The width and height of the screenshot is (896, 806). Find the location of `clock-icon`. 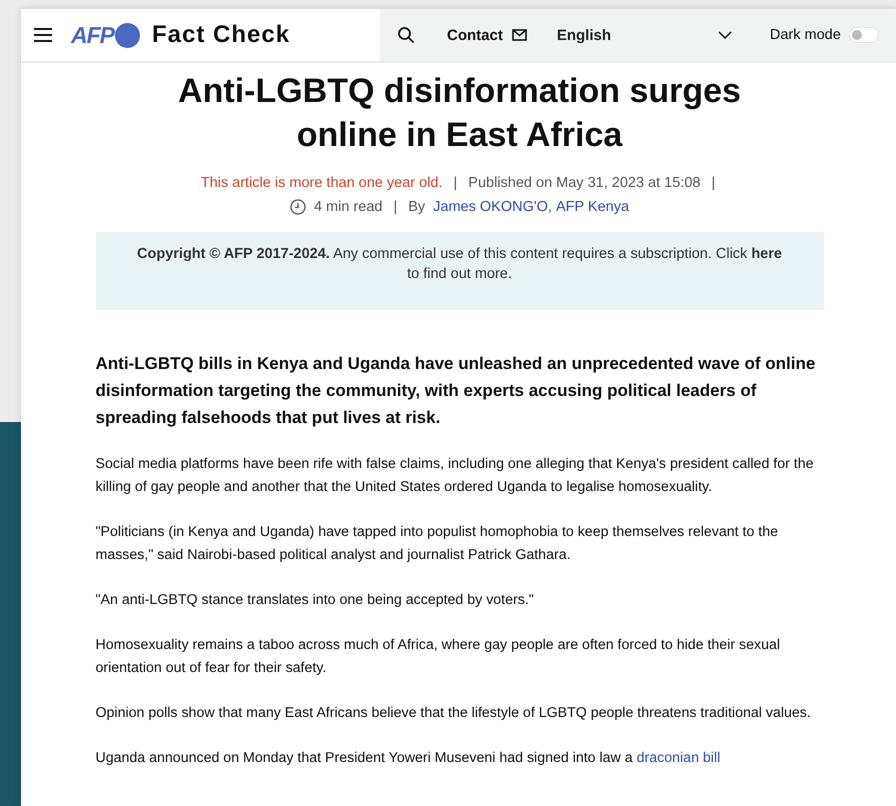

clock-icon is located at coordinates (298, 207).